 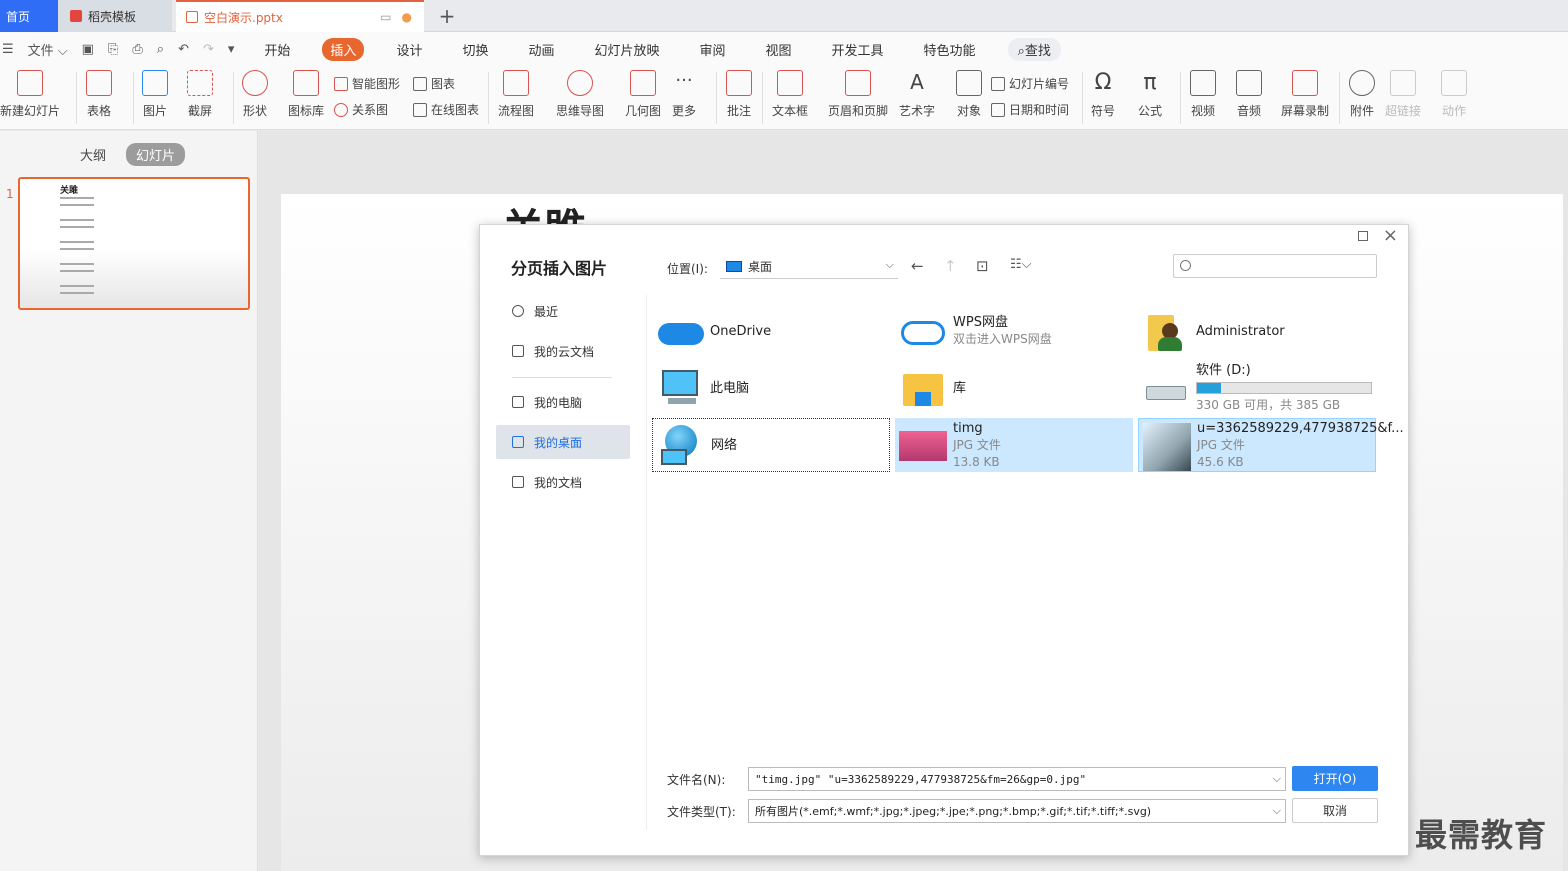 I want to click on cancel-button: 取消, so click(x=1335, y=810).